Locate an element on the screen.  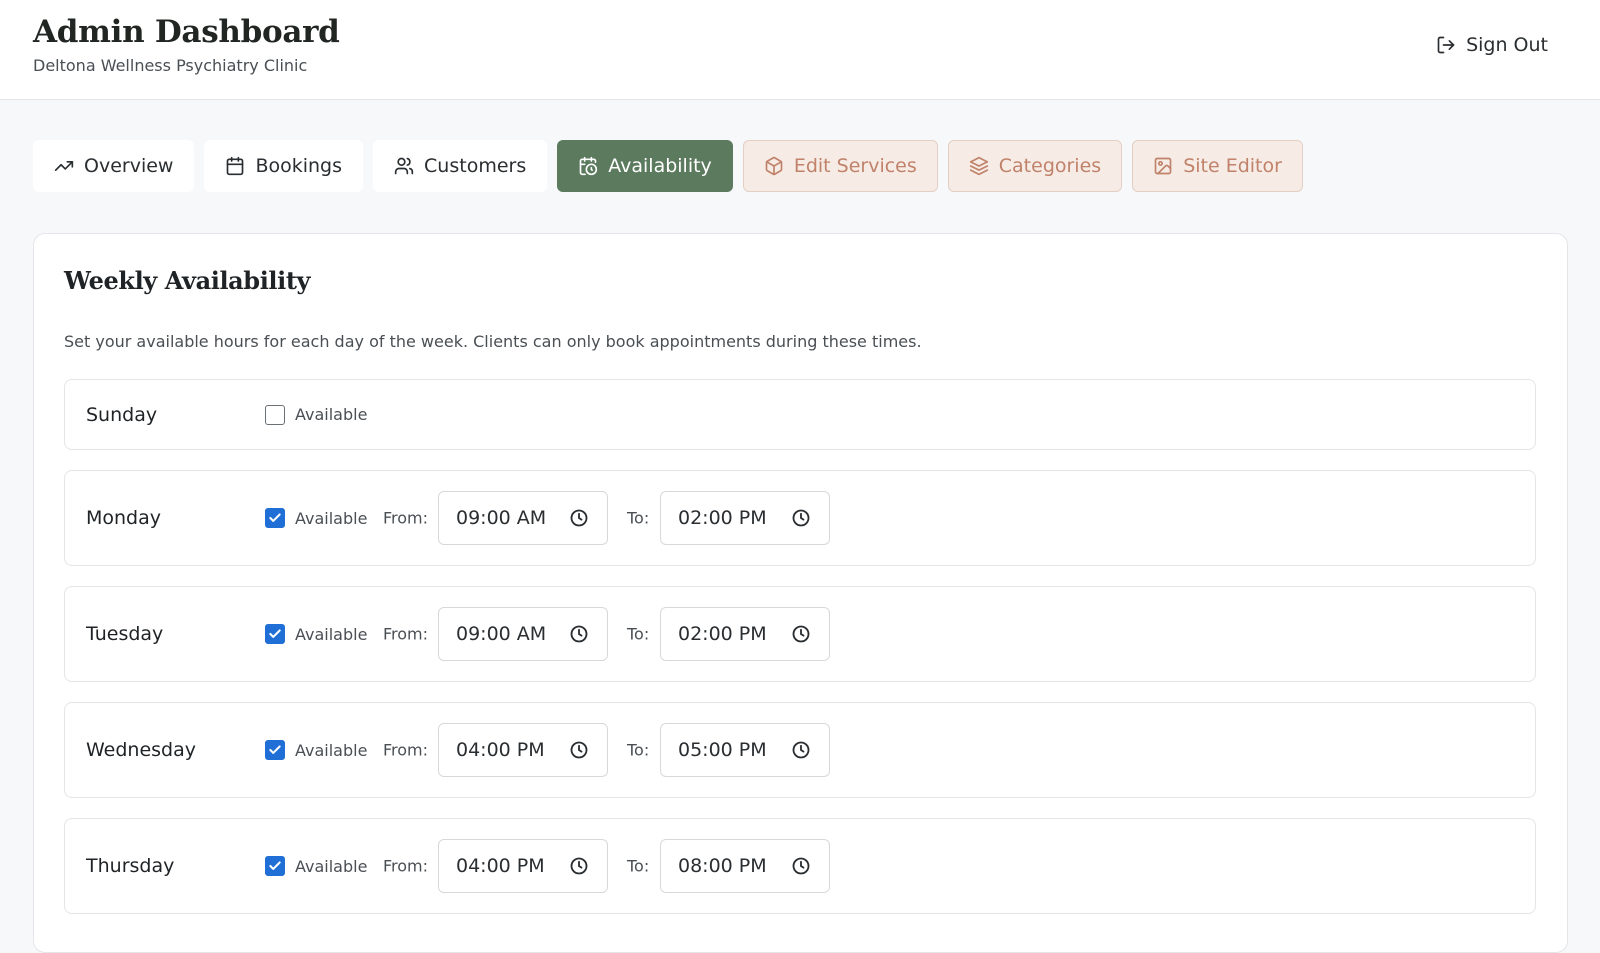
log-out-icon is located at coordinates (1446, 45).